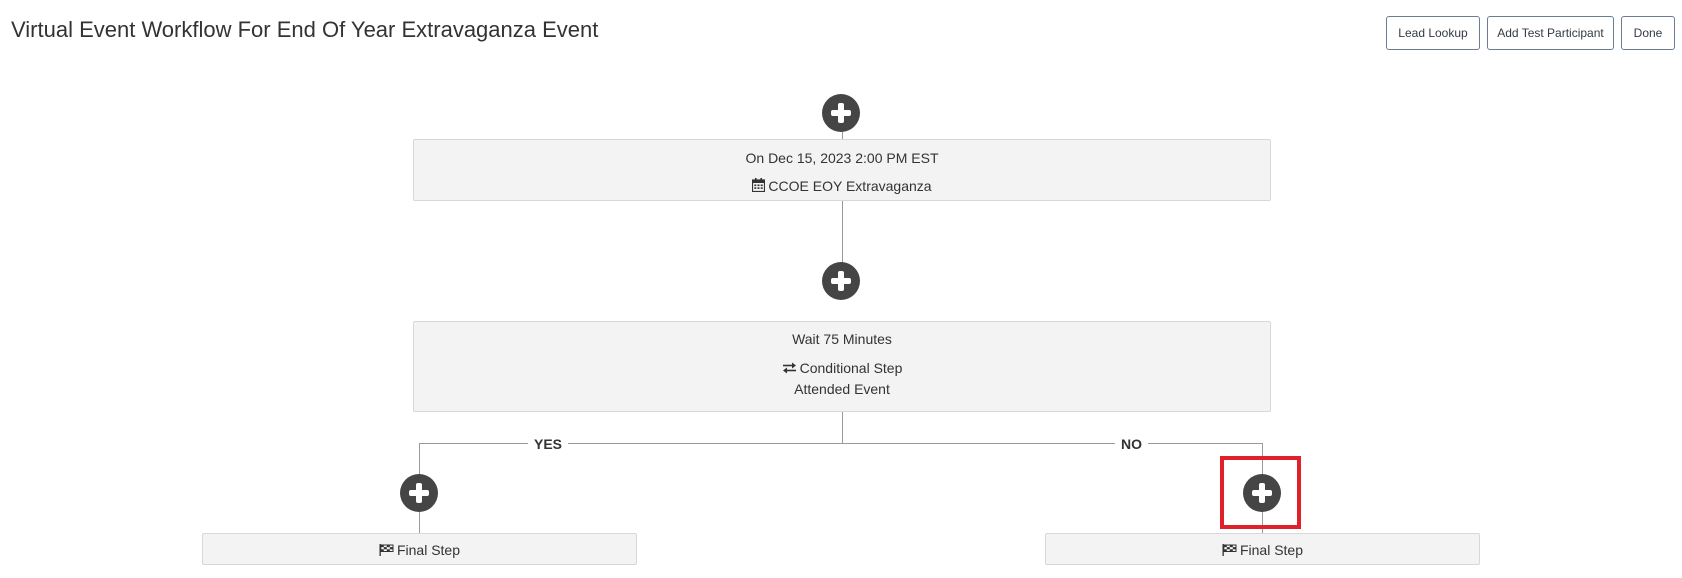  I want to click on conditional-step-type-row: Conditional Step, so click(842, 368).